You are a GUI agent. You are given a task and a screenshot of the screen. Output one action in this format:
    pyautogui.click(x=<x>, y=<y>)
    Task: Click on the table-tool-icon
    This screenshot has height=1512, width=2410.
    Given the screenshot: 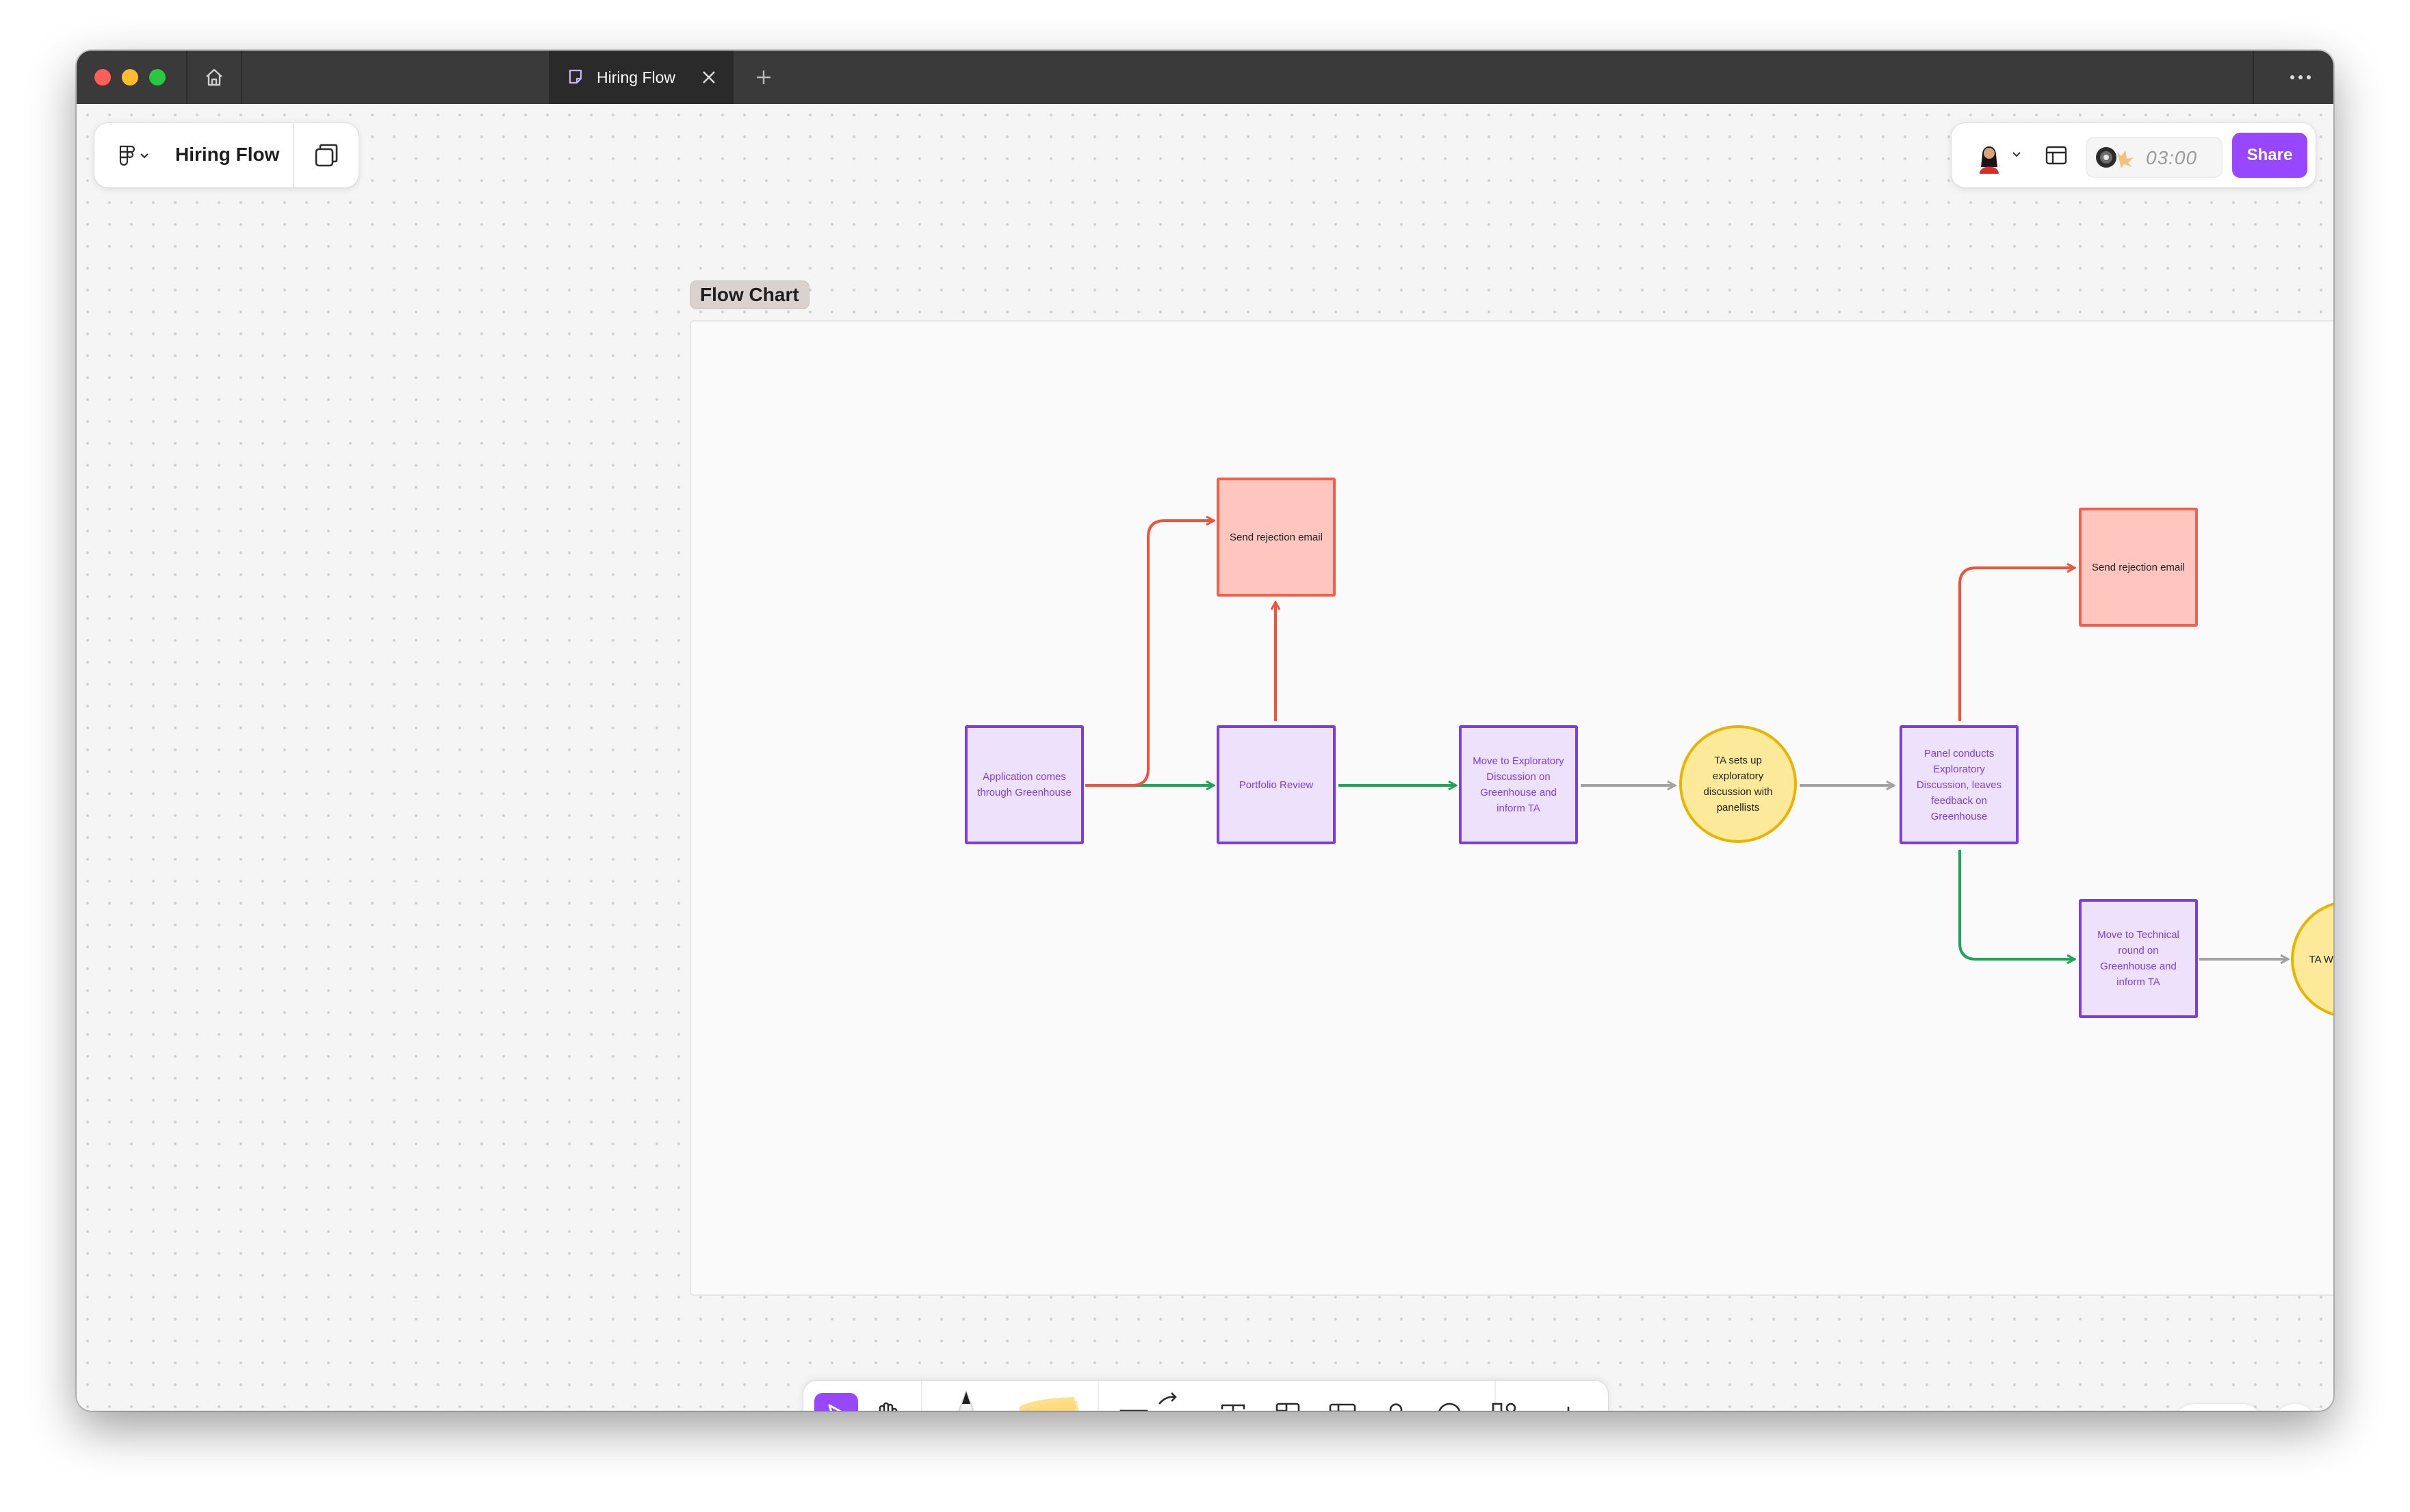 What is the action you would take?
    pyautogui.click(x=1342, y=1404)
    